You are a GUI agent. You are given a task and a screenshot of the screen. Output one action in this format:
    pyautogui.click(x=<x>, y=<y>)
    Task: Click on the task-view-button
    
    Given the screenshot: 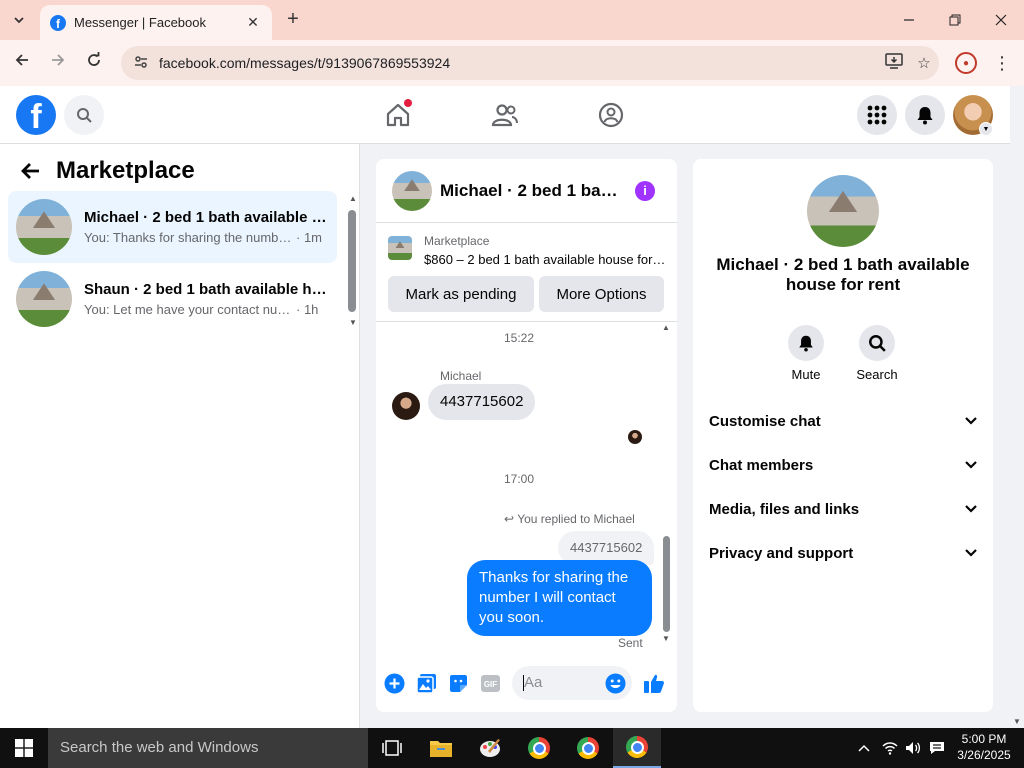 What is the action you would take?
    pyautogui.click(x=392, y=748)
    